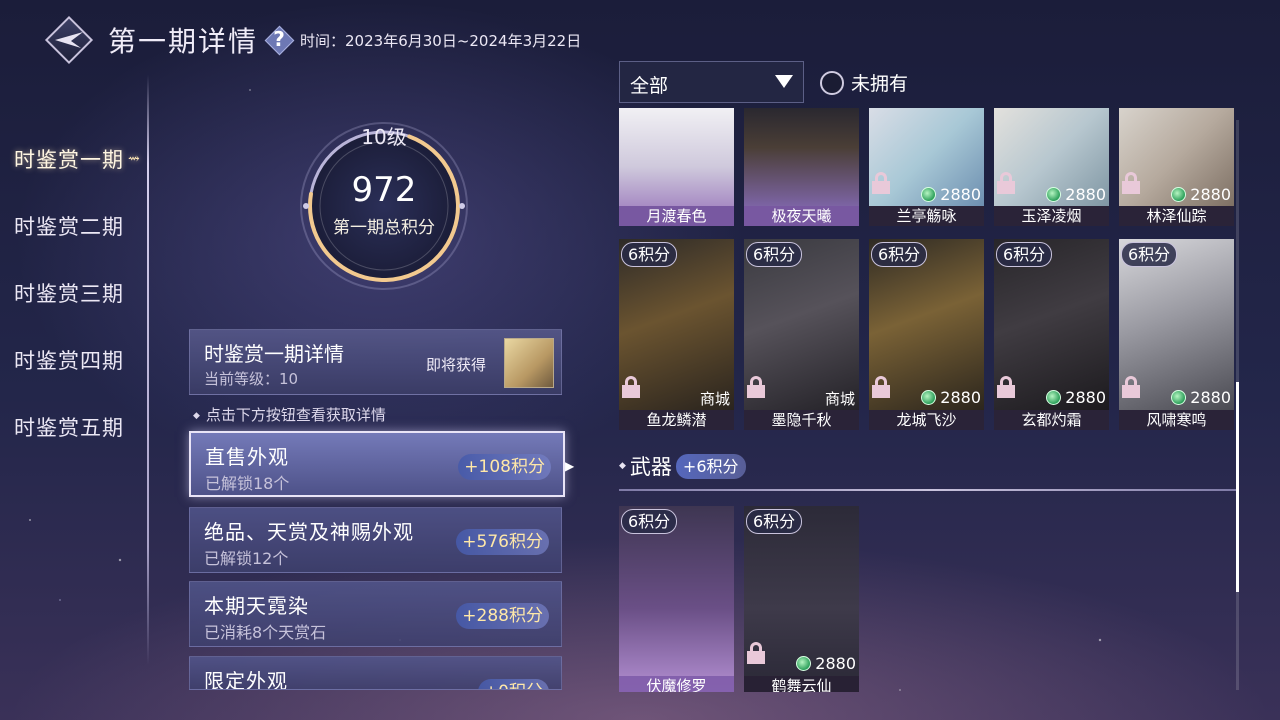  I want to click on nav-item-label: 时鉴赏二期, so click(69, 226).